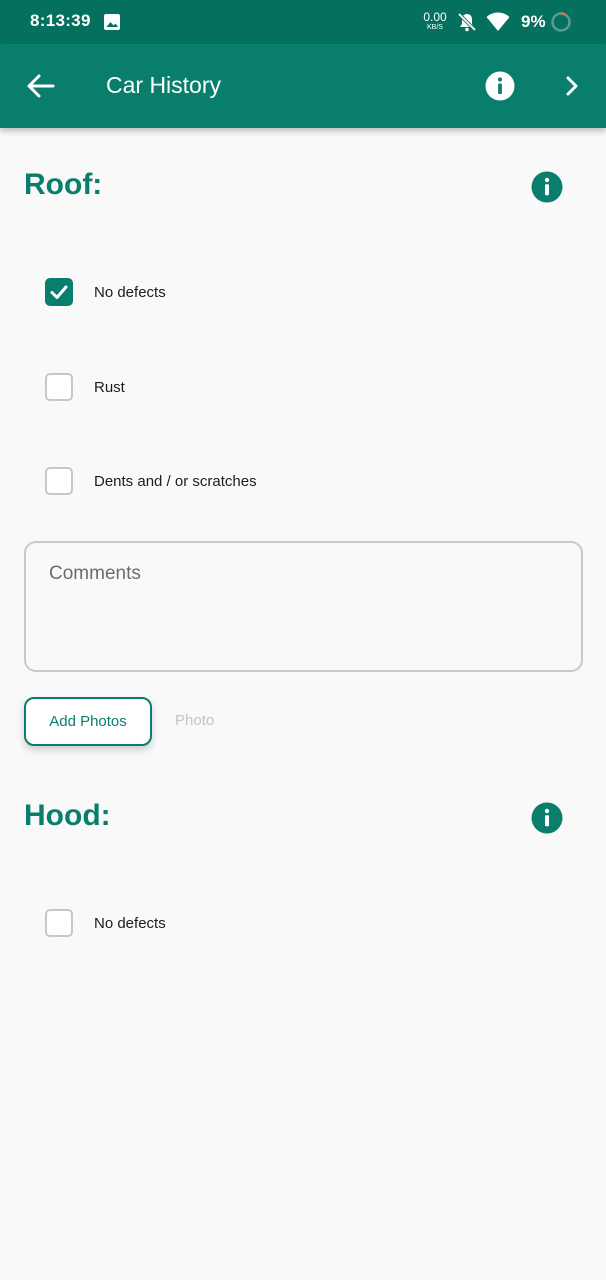  What do you see at coordinates (175, 481) in the screenshot?
I see `option-label: Dents and / or scratches` at bounding box center [175, 481].